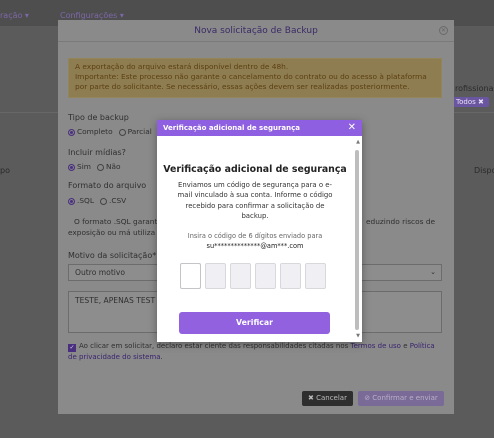 The image size is (494, 438). Describe the element at coordinates (108, 166) in the screenshot. I see `radio-nao: Não` at that location.